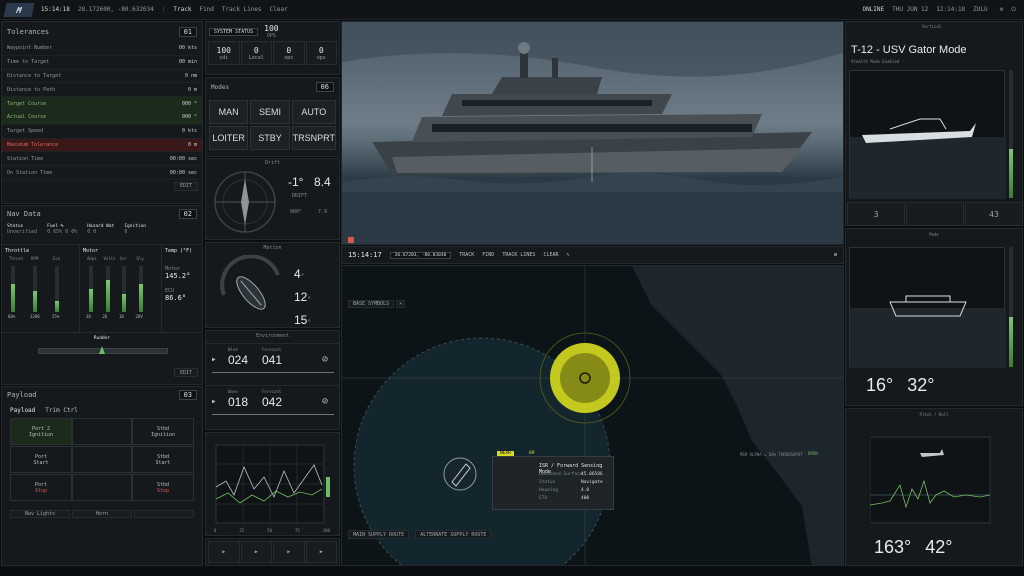 The image size is (1024, 576). Describe the element at coordinates (921, 385) in the screenshot. I see `heading-value-2: 32°` at that location.